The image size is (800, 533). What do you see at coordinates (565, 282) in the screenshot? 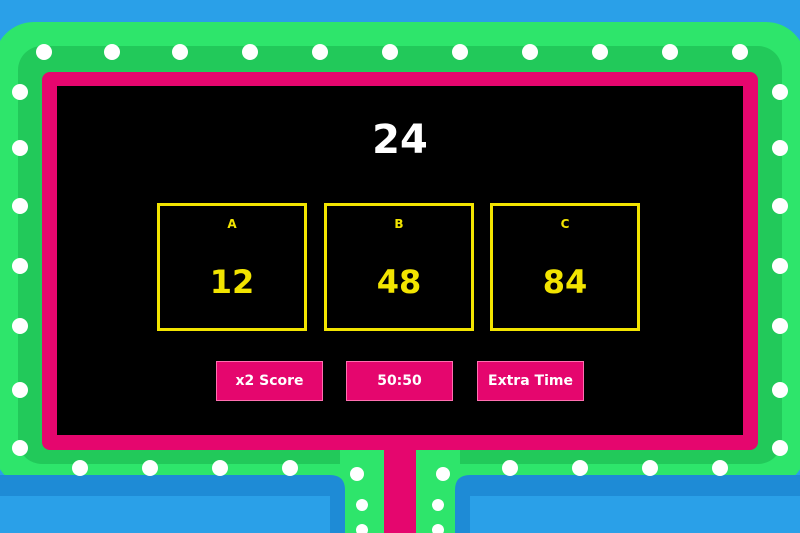
I see `option-value: 84` at bounding box center [565, 282].